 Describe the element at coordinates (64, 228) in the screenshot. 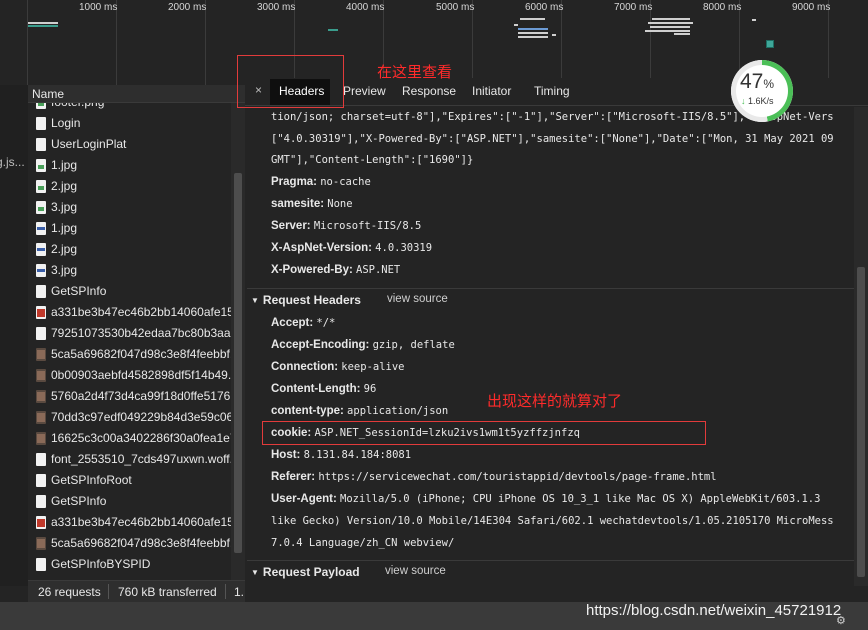

I see `request-name: 1.jpg` at that location.